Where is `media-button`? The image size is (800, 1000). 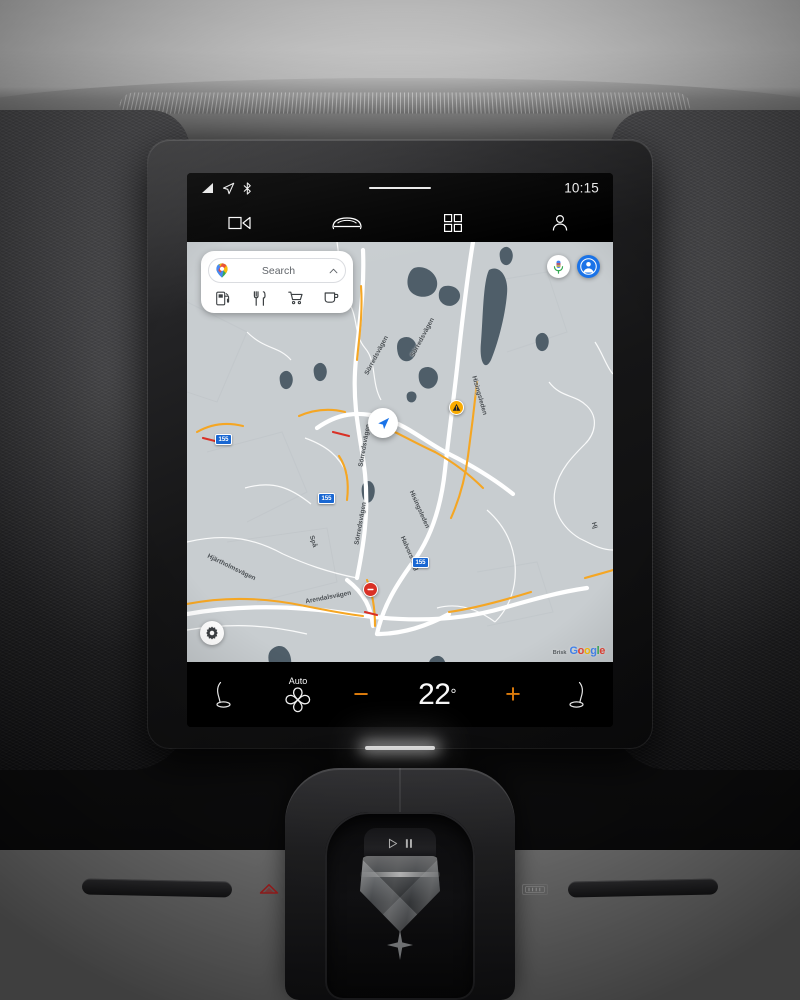 media-button is located at coordinates (240, 222).